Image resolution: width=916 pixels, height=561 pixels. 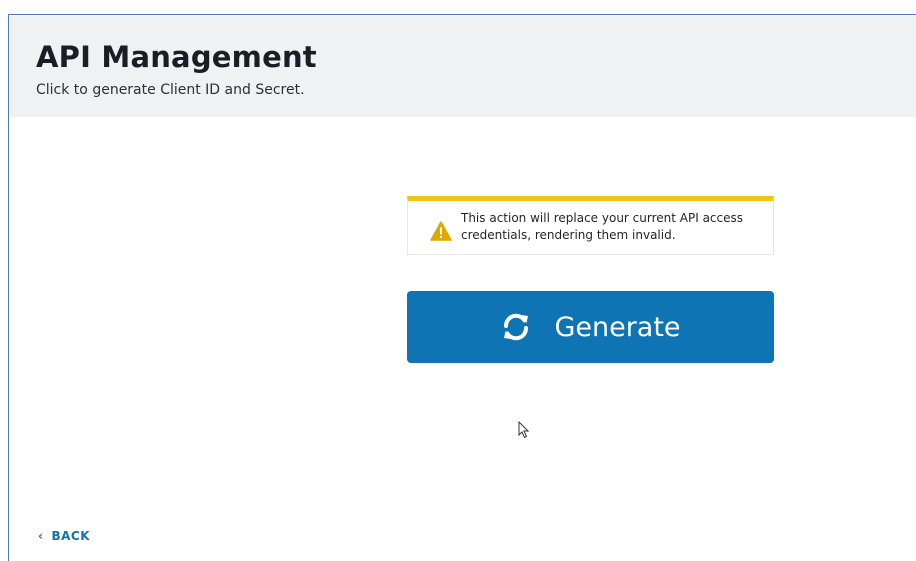 What do you see at coordinates (441, 231) in the screenshot?
I see `warning-triangle-icon` at bounding box center [441, 231].